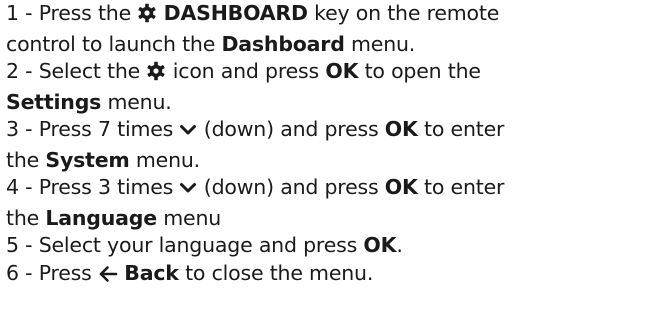 The width and height of the screenshot is (663, 335). Describe the element at coordinates (333, 103) in the screenshot. I see `step-2-line-2: Settings menu.` at that location.